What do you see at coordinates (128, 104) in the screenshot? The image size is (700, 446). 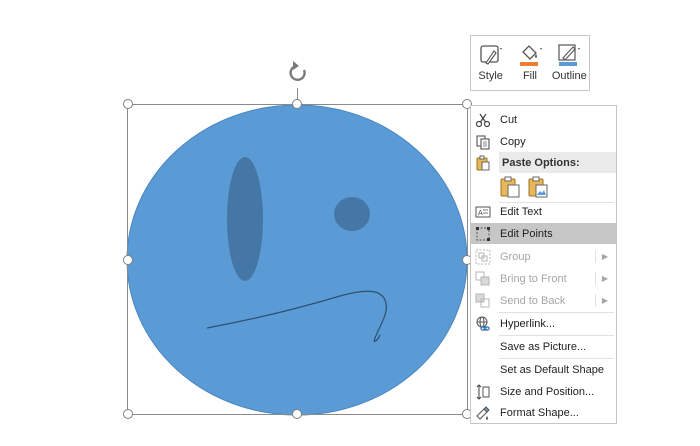 I see `handle-top-left` at bounding box center [128, 104].